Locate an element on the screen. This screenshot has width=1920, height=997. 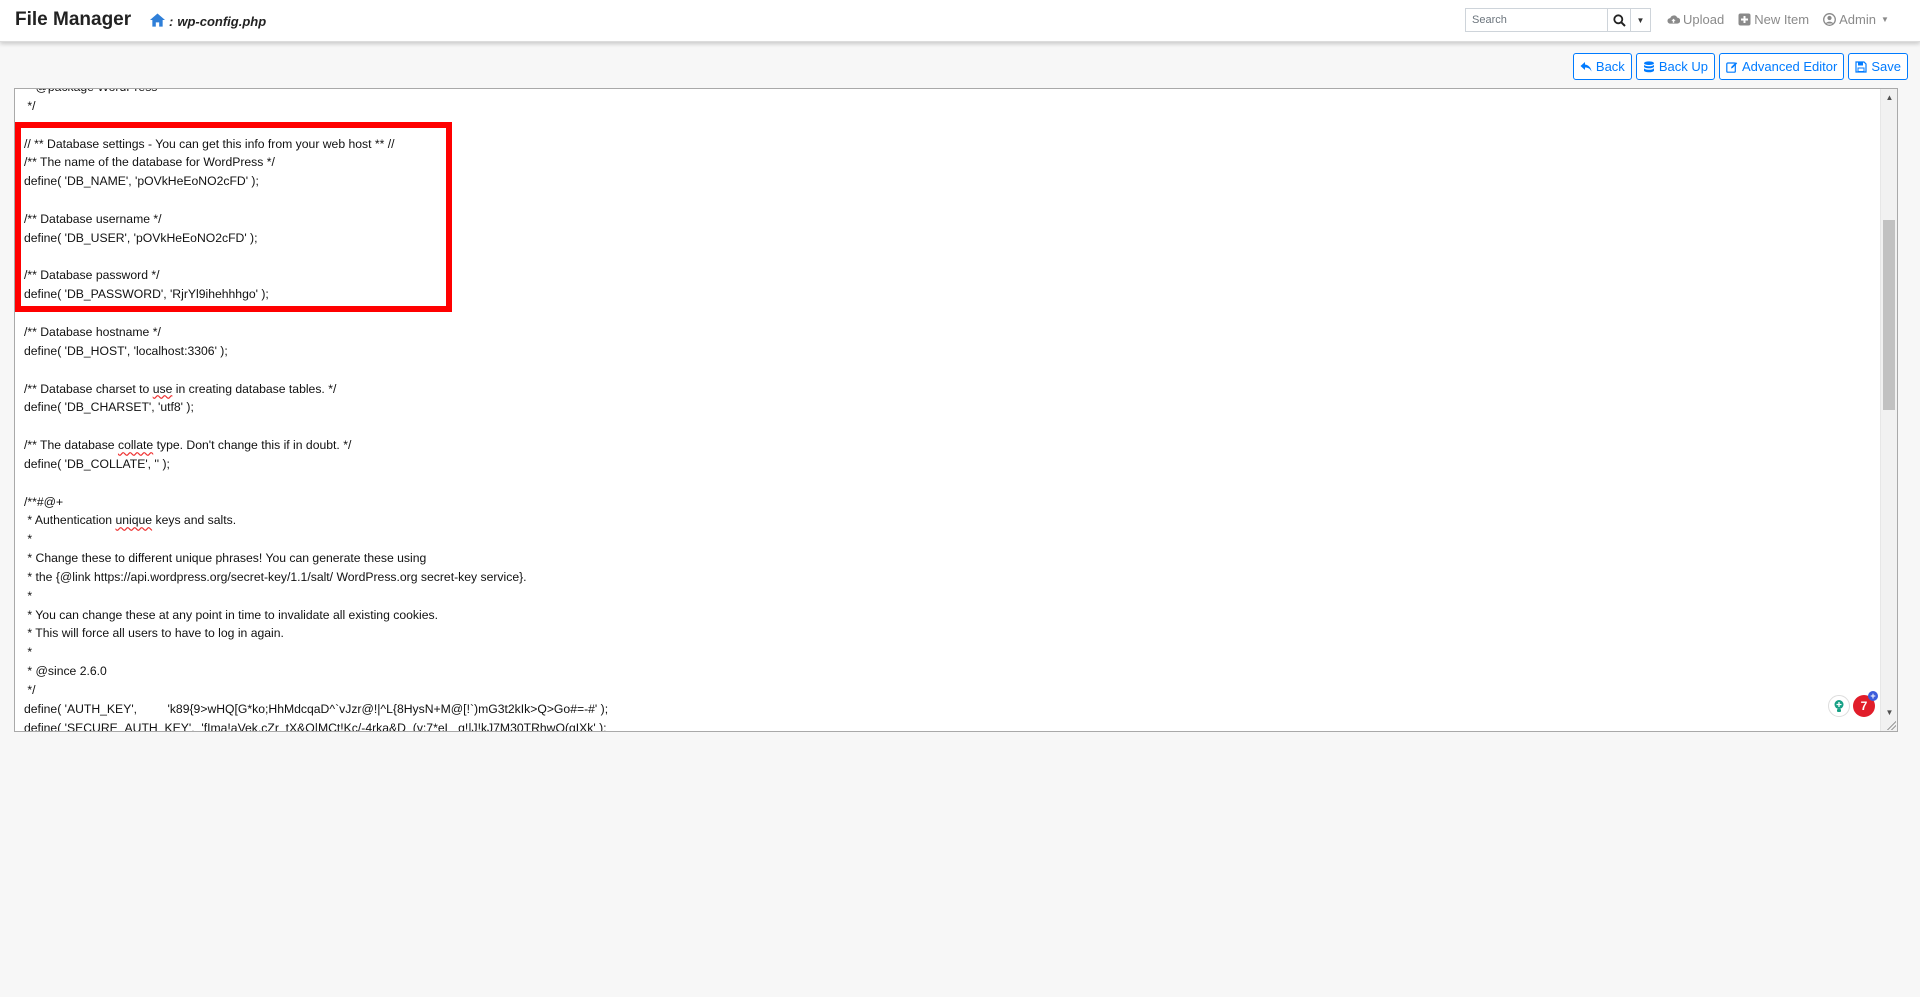
admin-label: Admin is located at coordinates (1857, 19).